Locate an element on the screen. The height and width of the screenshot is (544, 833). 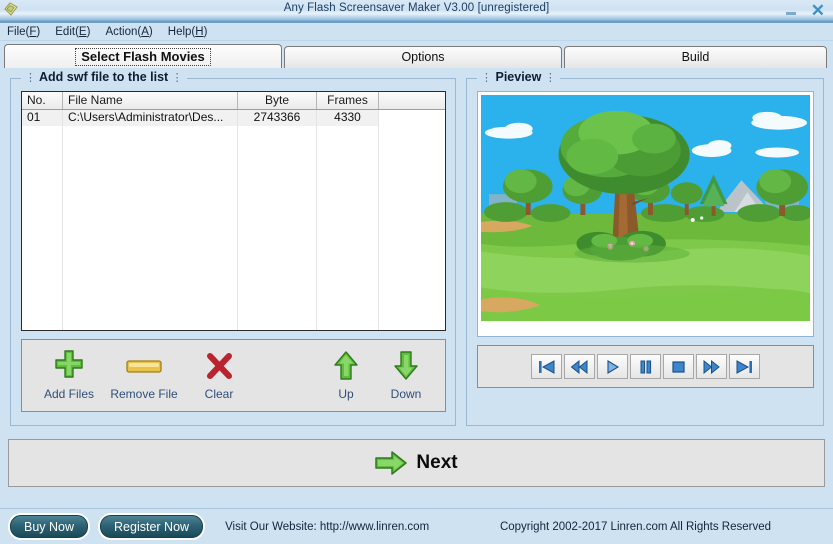
move-down-button: Down is located at coordinates (406, 374).